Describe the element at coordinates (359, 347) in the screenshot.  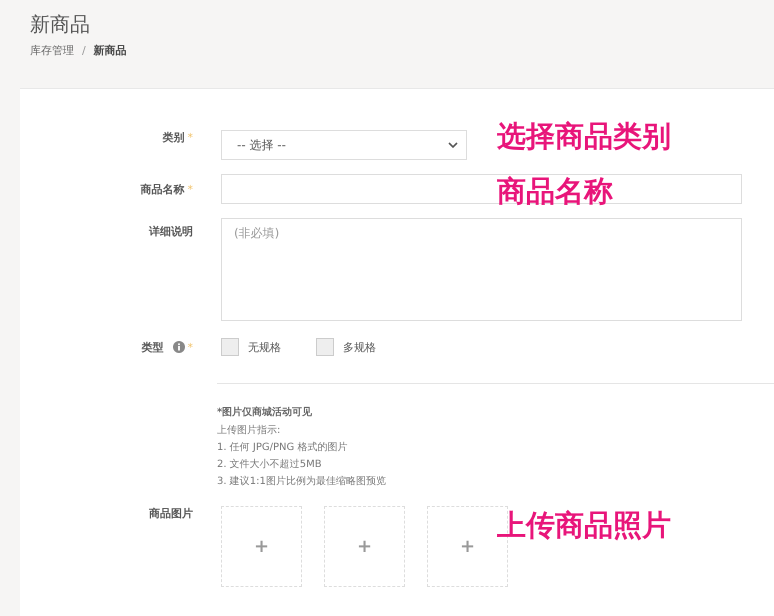
I see `checkbox-label: 多规格` at that location.